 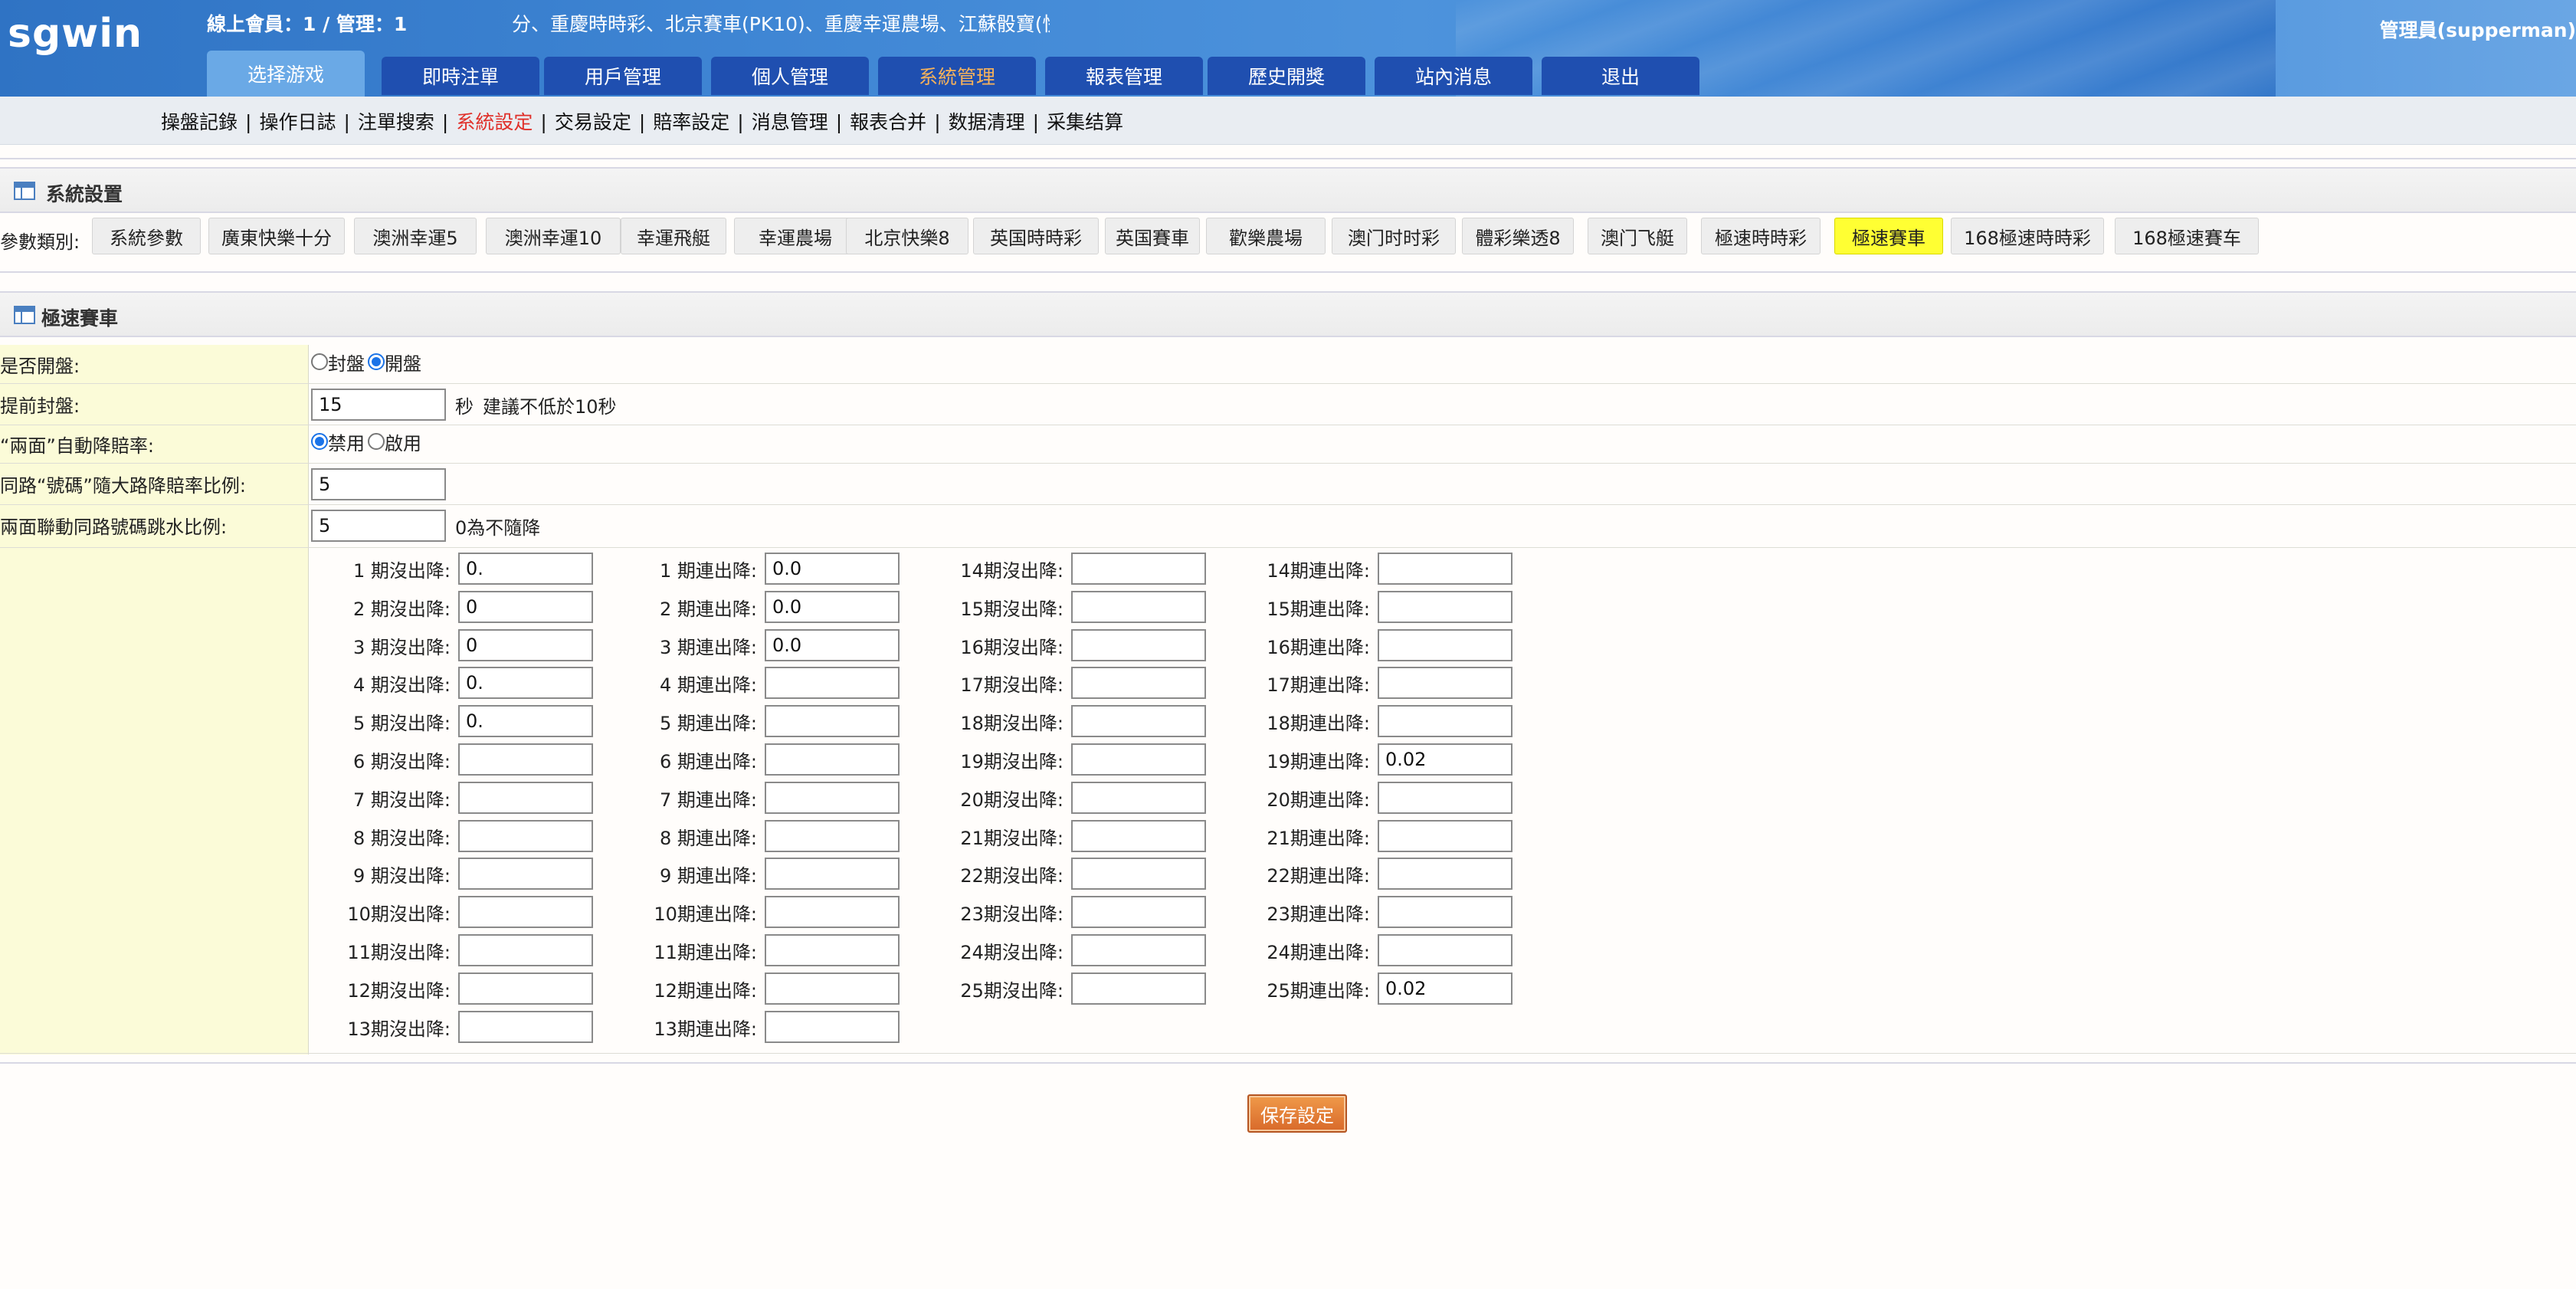 I want to click on sub-nav-link: 操盤記錄, so click(x=199, y=122).